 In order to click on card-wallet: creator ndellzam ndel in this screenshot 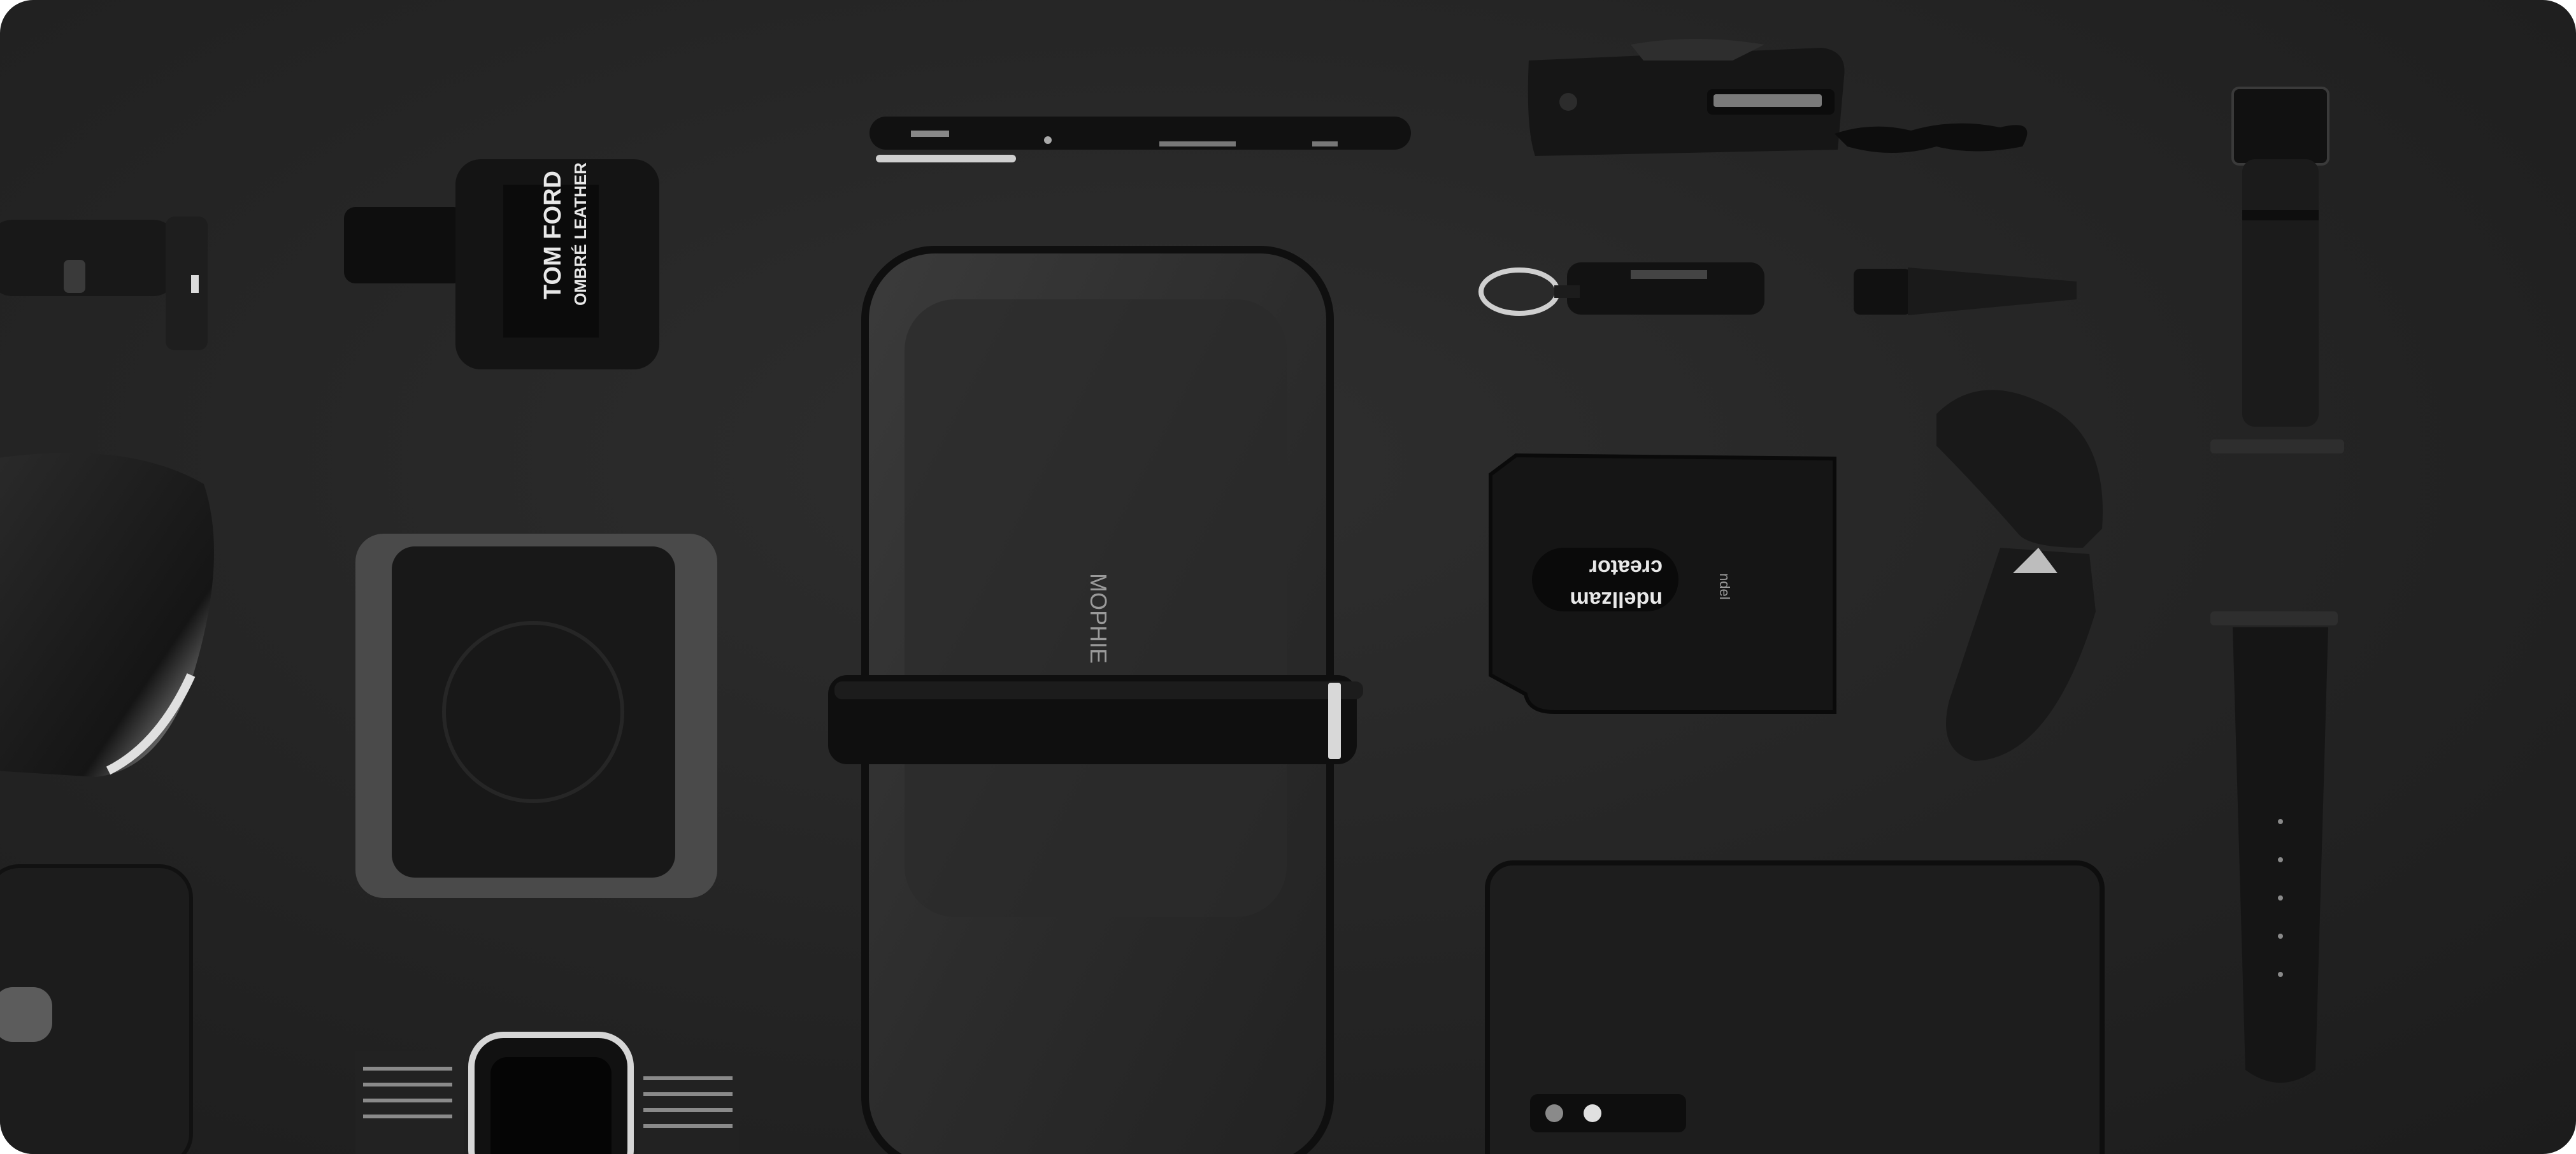, I will do `click(1662, 584)`.